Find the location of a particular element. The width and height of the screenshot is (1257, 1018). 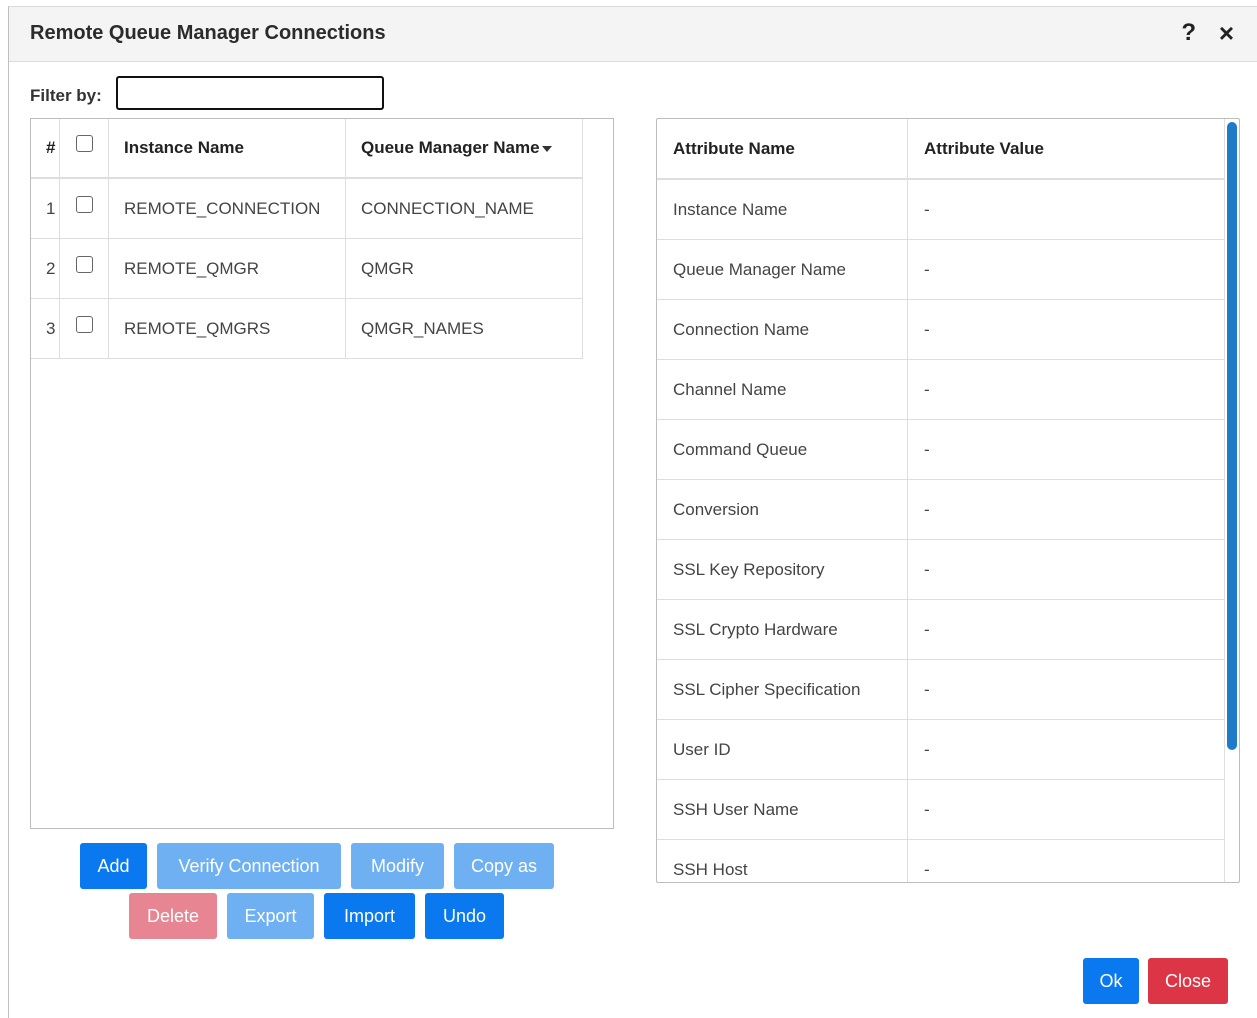

attribute-row: User ID - is located at coordinates (941, 749).